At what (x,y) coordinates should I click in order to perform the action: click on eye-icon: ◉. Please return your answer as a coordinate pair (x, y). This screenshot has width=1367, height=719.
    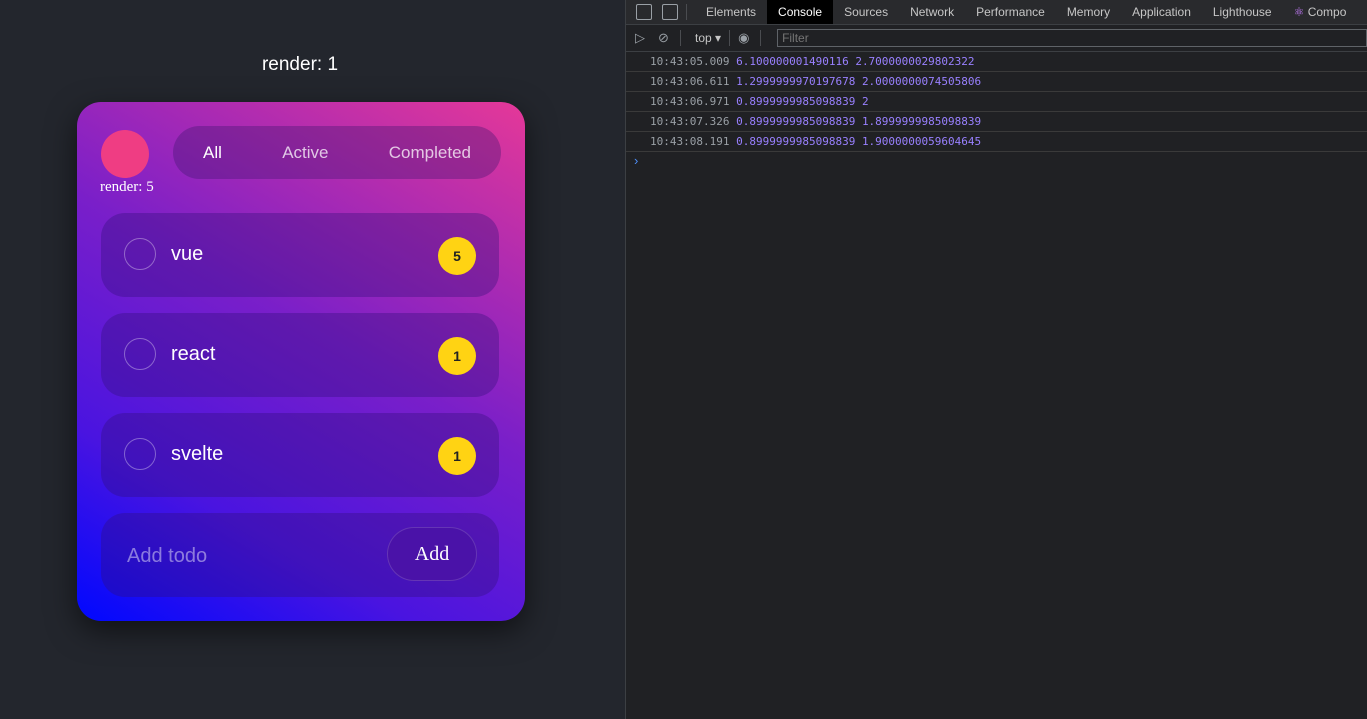
    Looking at the image, I should click on (745, 38).